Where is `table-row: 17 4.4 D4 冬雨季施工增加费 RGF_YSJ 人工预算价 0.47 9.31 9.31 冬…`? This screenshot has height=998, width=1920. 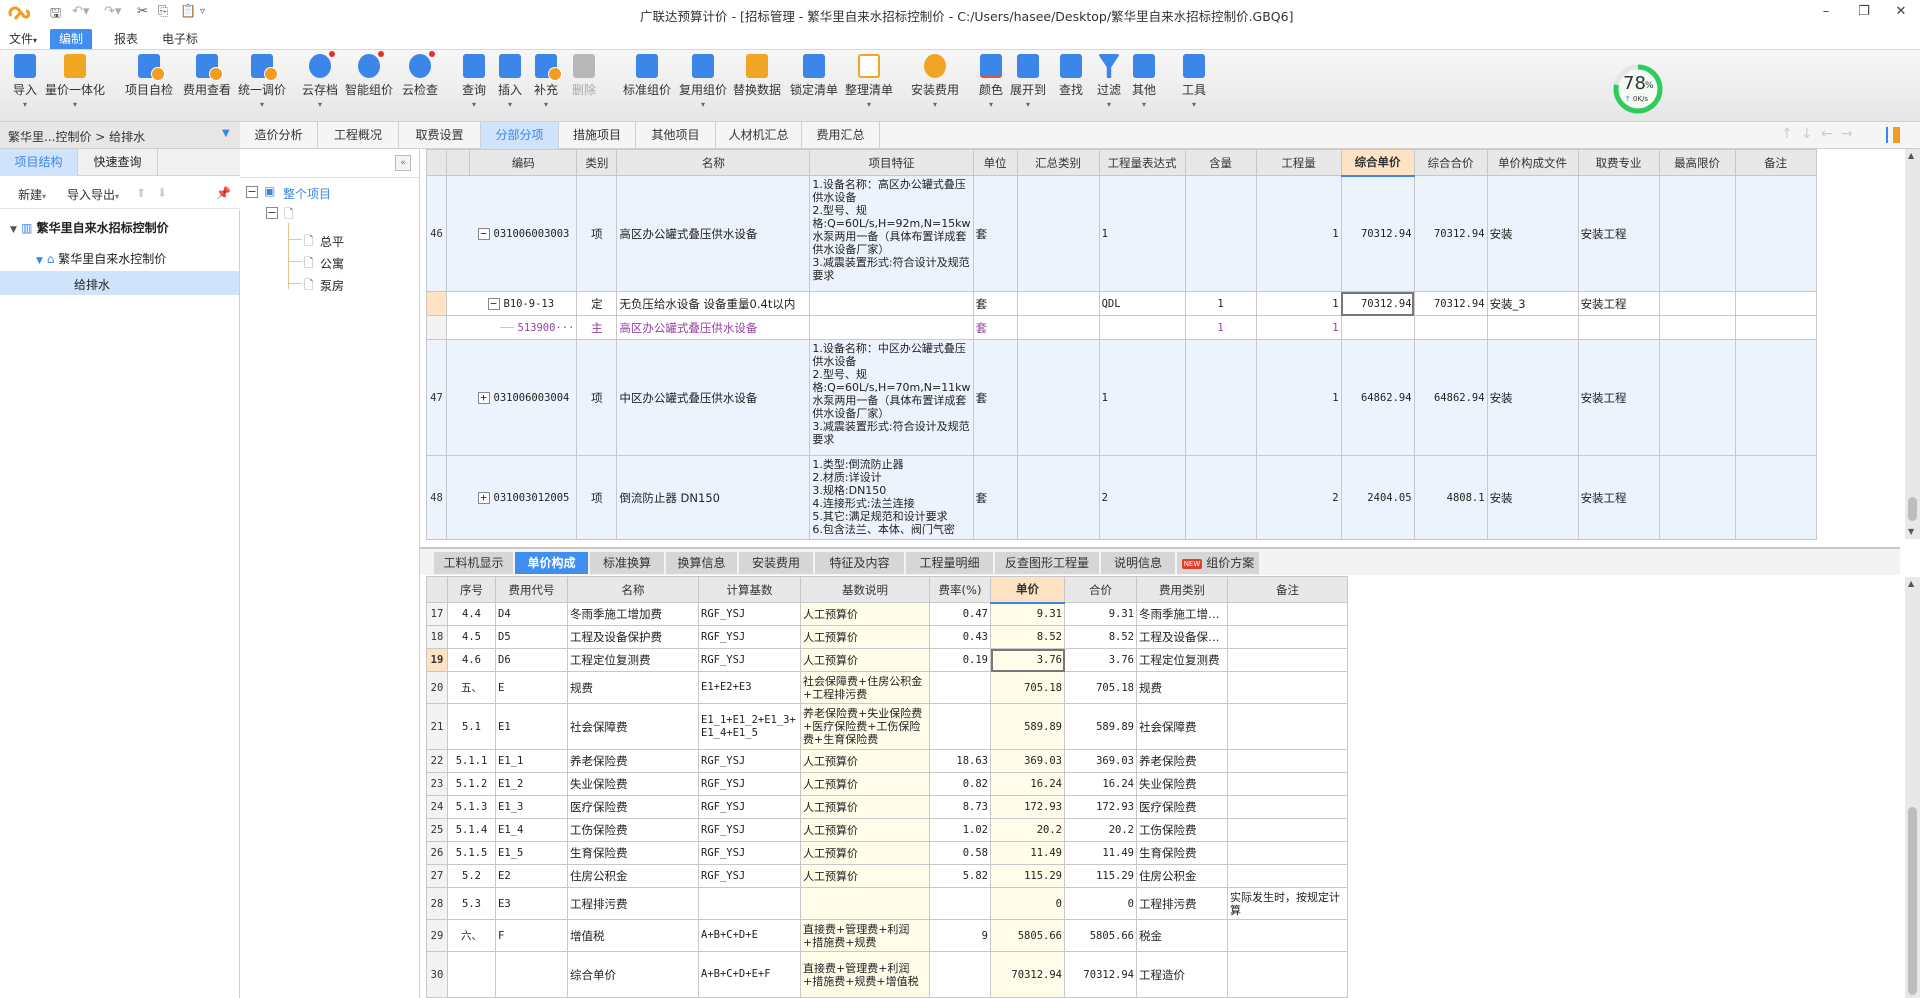 table-row: 17 4.4 D4 冬雨季施工增加费 RGF_YSJ 人工预算价 0.47 9.31 9.31 冬… is located at coordinates (887, 614).